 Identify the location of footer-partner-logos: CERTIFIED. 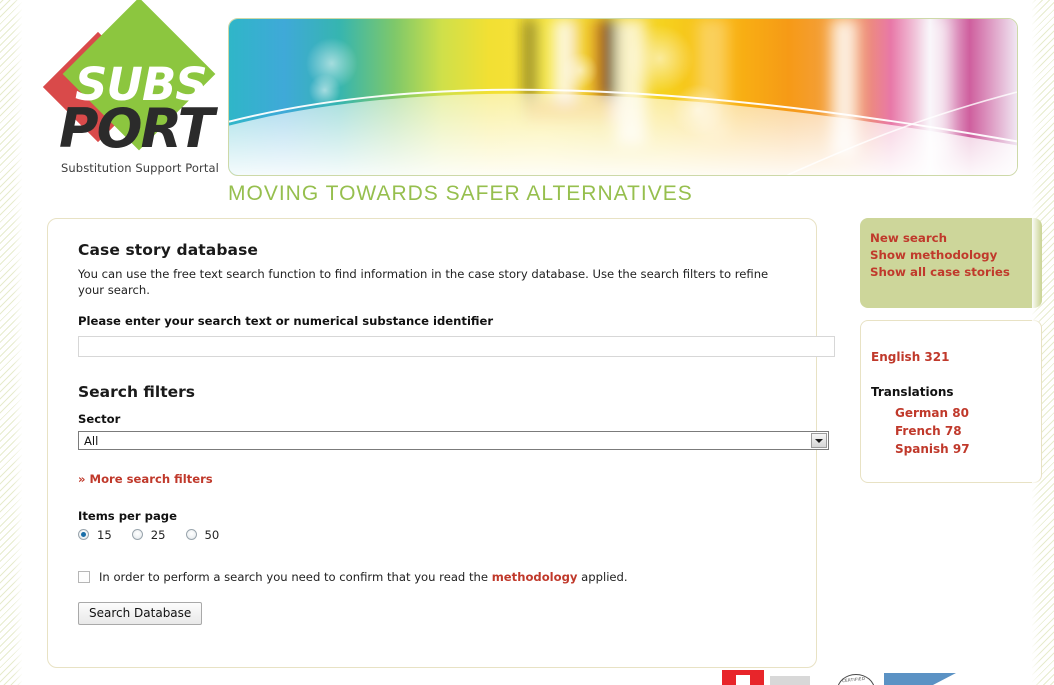
(527, 677).